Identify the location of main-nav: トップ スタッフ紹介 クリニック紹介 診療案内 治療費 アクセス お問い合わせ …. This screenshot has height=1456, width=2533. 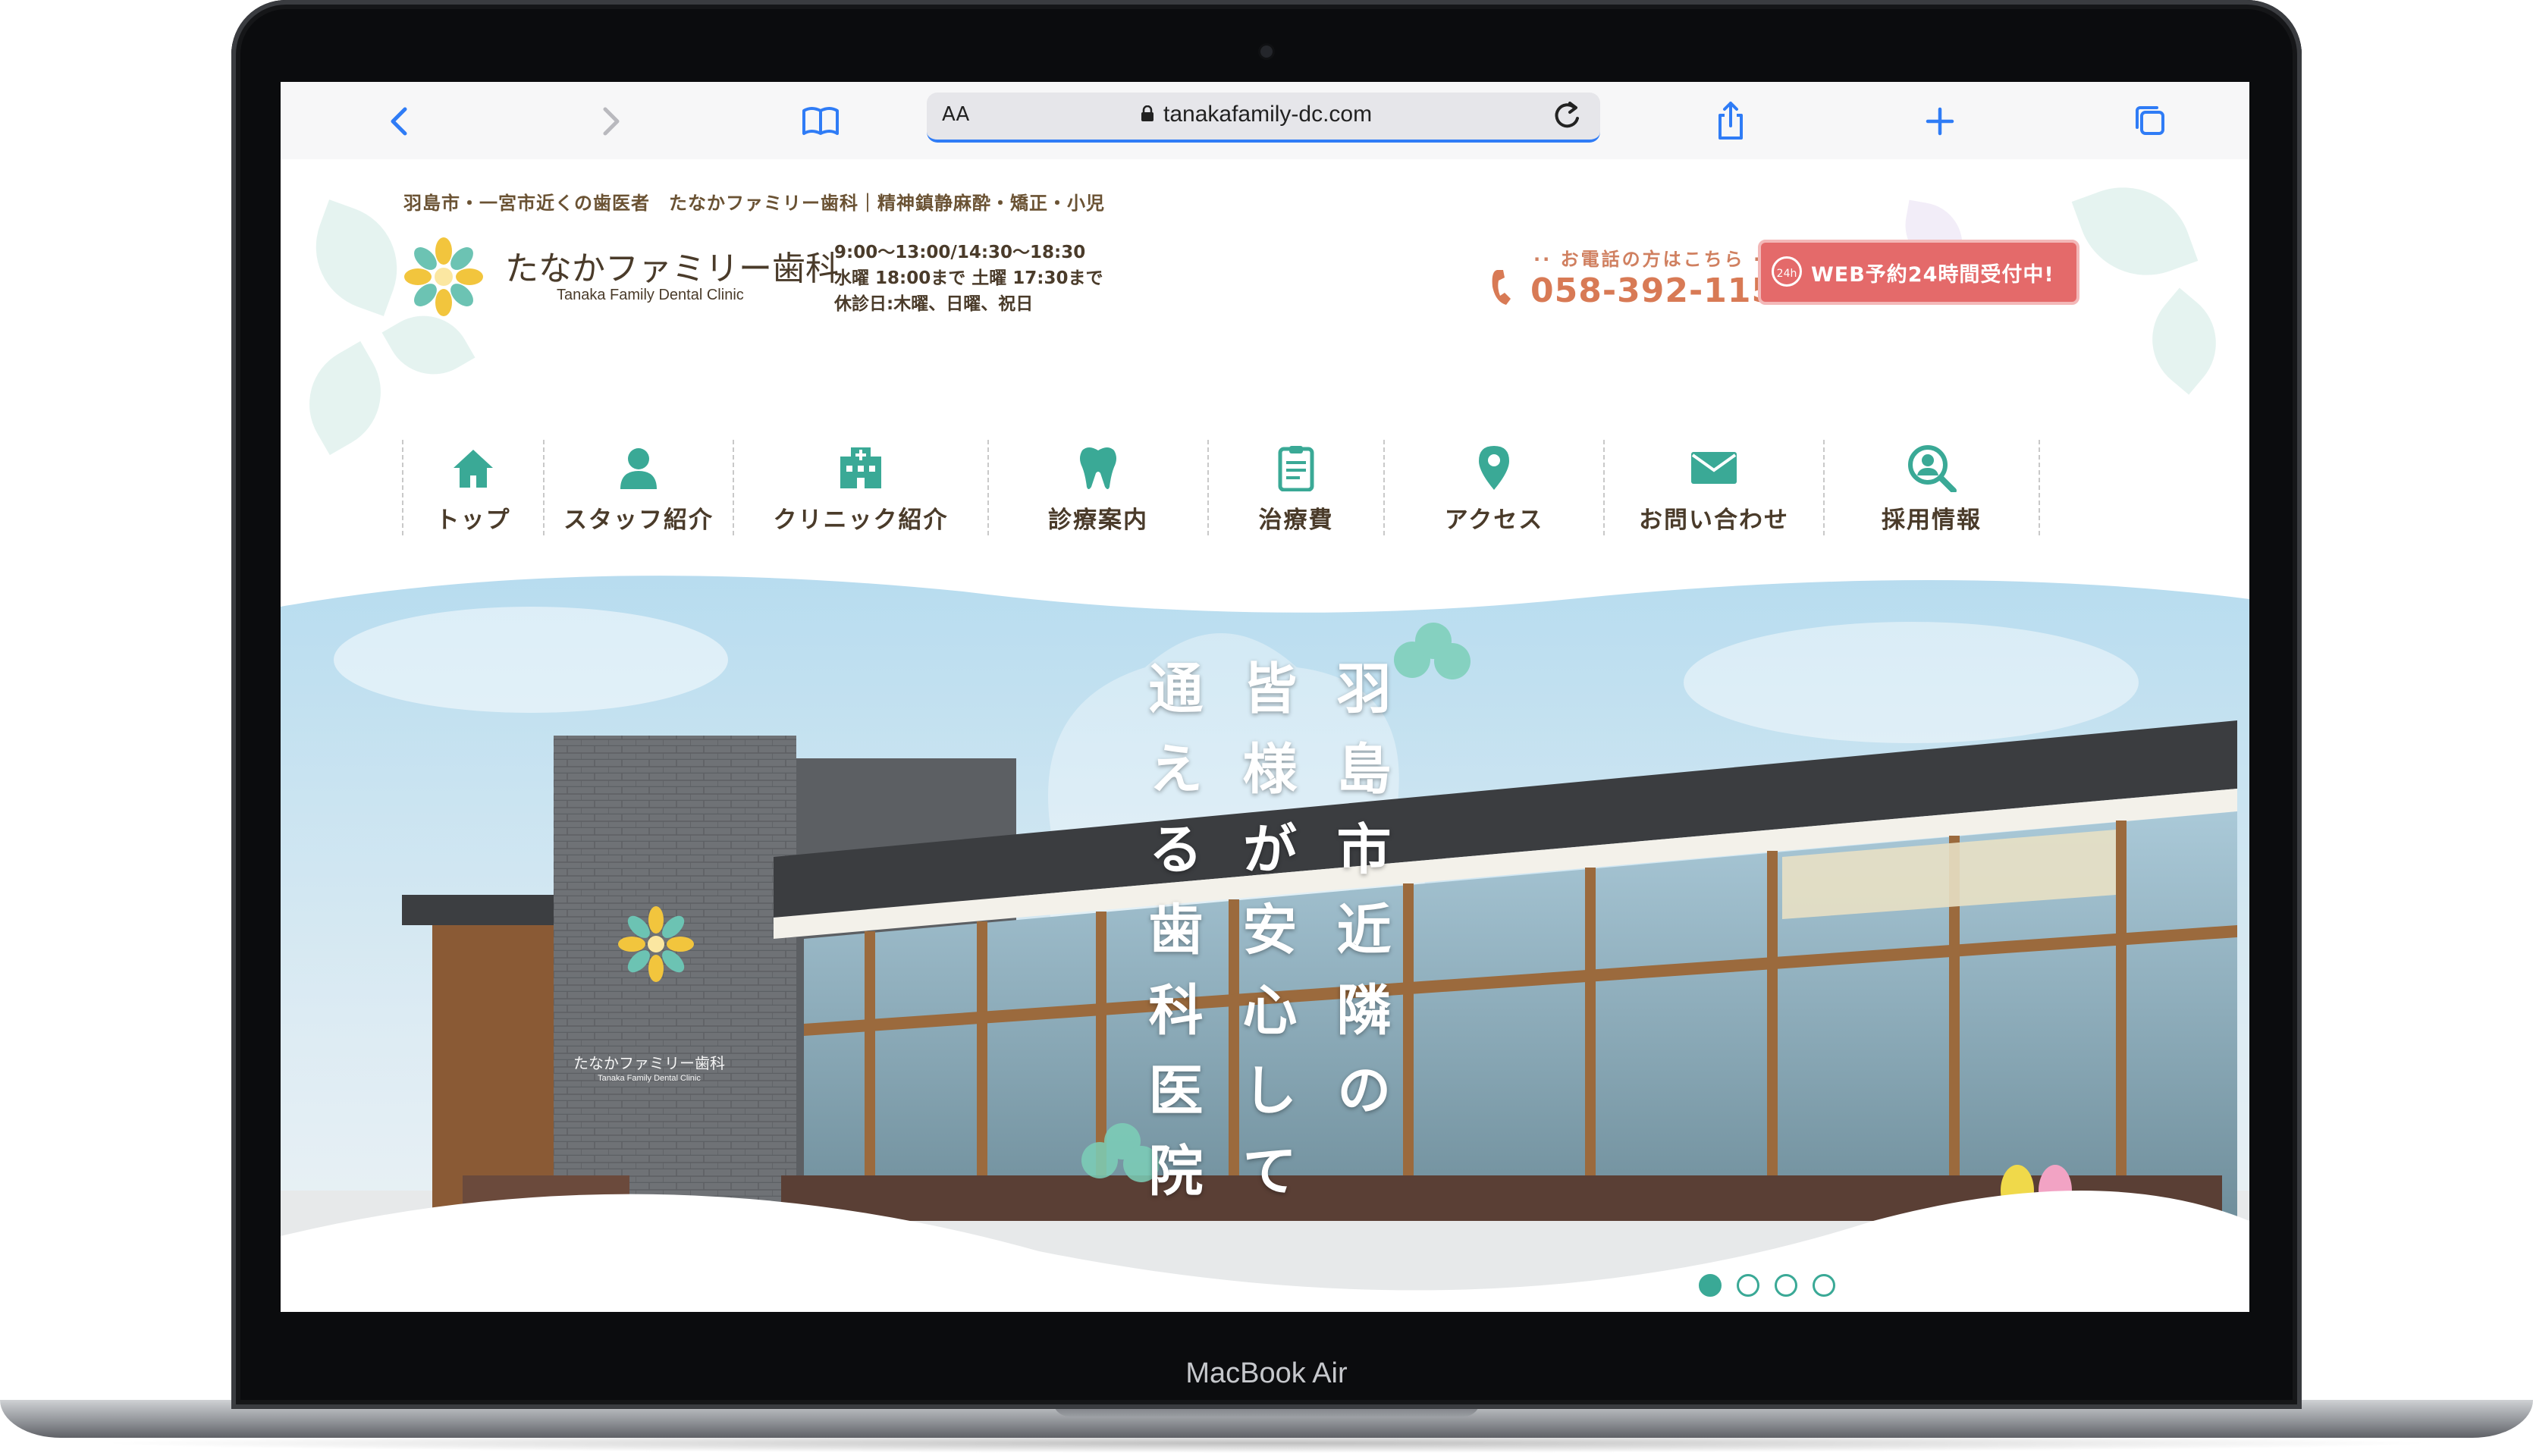
(1266, 487).